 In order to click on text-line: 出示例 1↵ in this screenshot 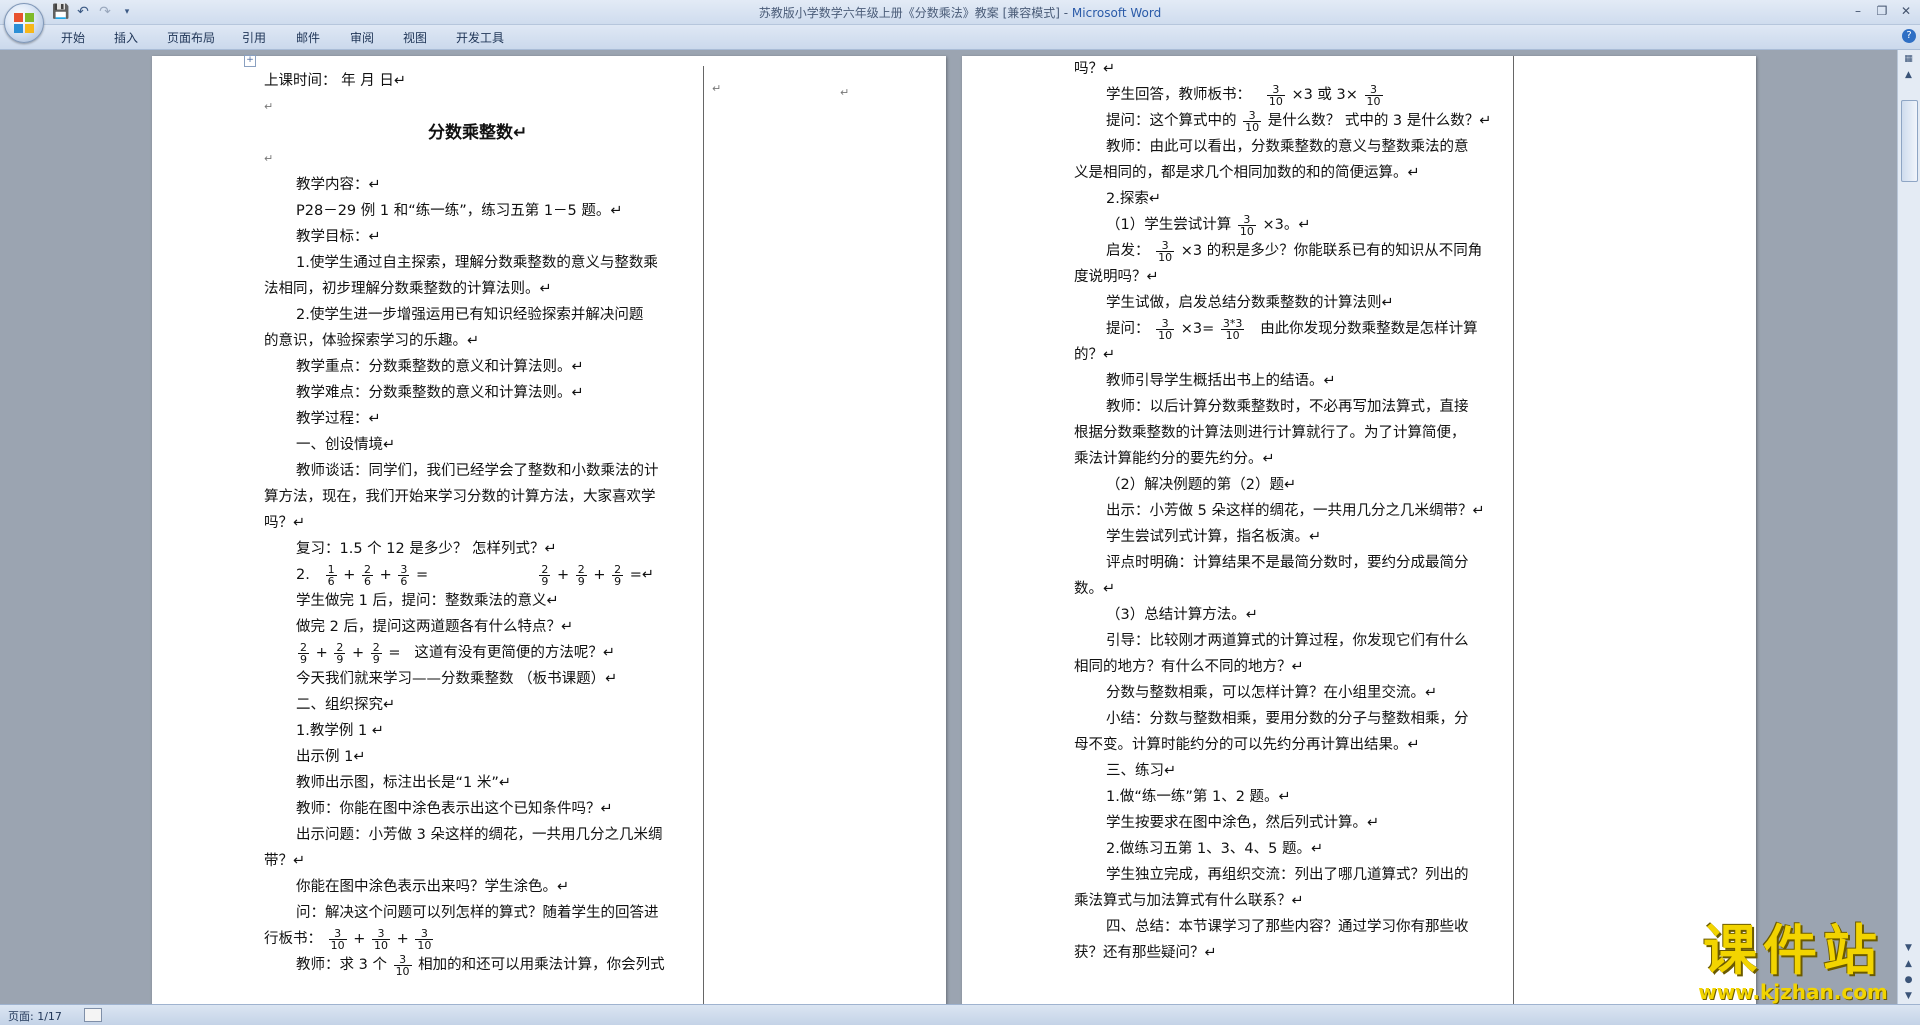, I will do `click(331, 757)`.